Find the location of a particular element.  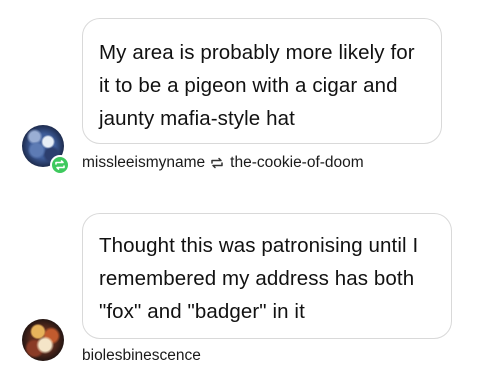

attribution-line-1: missleeismyname the-cookie-of-doom is located at coordinates (223, 163).